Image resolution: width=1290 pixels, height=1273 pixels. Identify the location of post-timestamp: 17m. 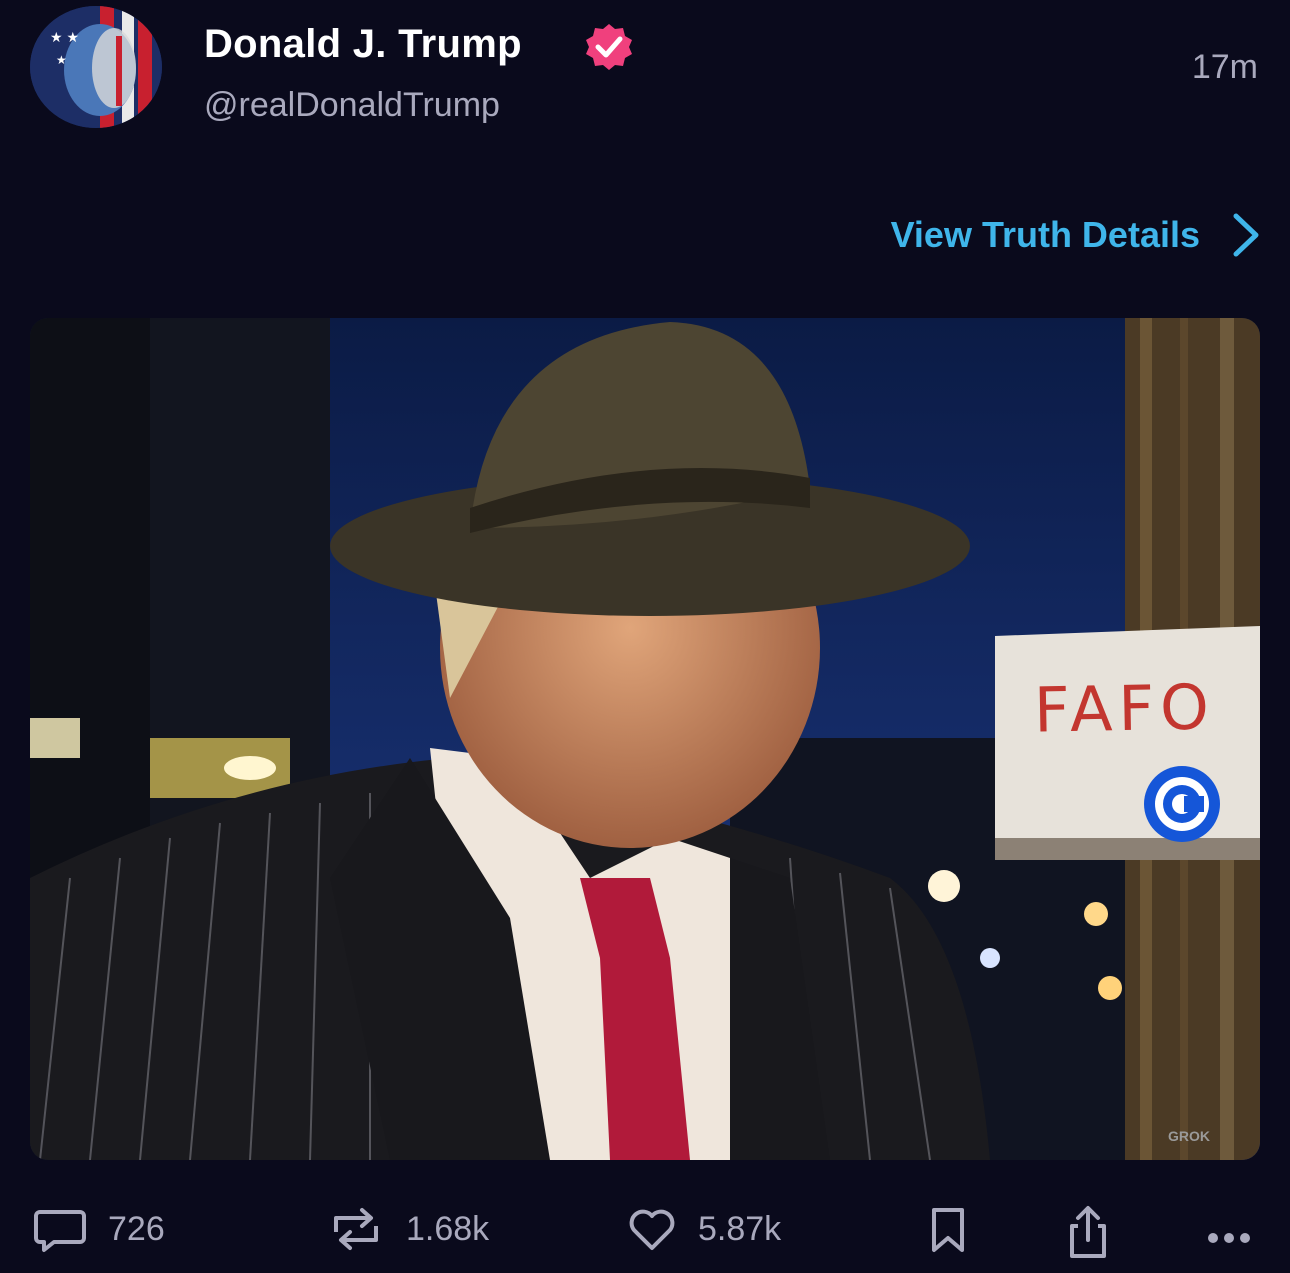
(1224, 67).